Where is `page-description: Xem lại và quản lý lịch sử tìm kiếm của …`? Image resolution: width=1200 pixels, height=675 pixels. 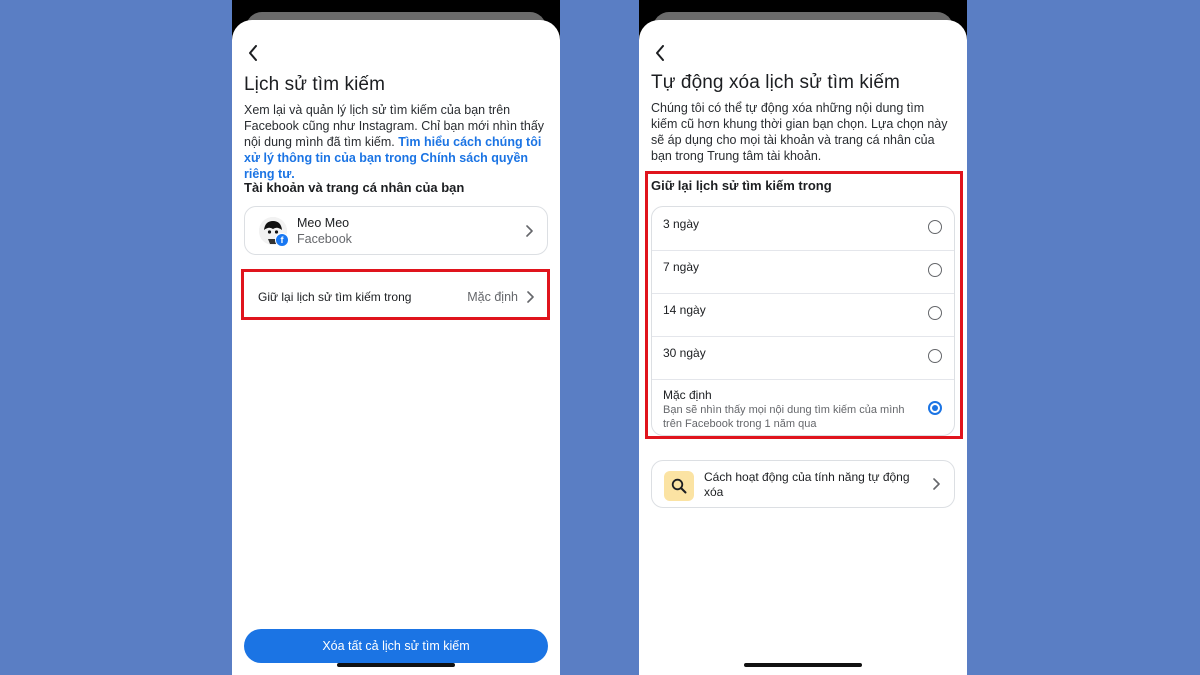 page-description: Xem lại và quản lý lịch sử tìm kiếm của … is located at coordinates (395, 142).